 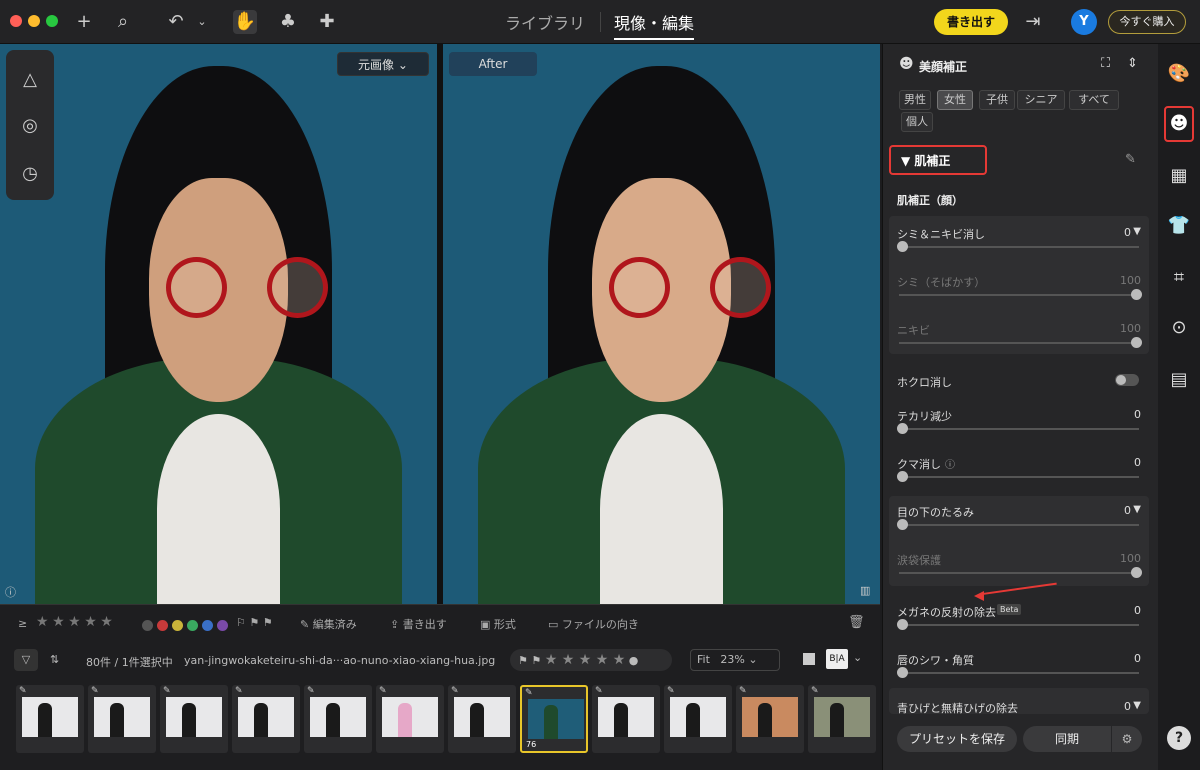 I want to click on shirt-icon: 👕, so click(x=1179, y=226).